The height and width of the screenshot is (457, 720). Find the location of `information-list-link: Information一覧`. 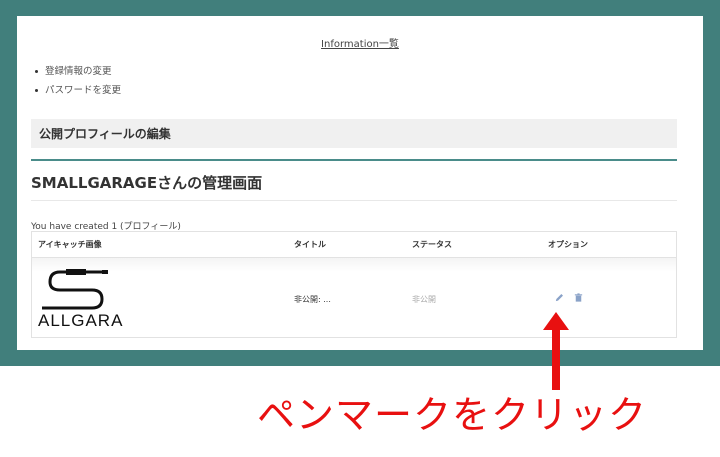

information-list-link: Information一覧 is located at coordinates (360, 42).